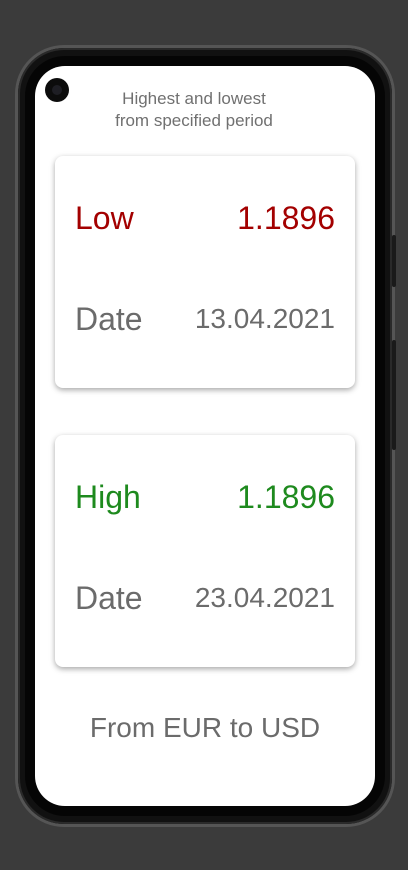  Describe the element at coordinates (286, 217) in the screenshot. I see `low-value: 1.1896` at that location.